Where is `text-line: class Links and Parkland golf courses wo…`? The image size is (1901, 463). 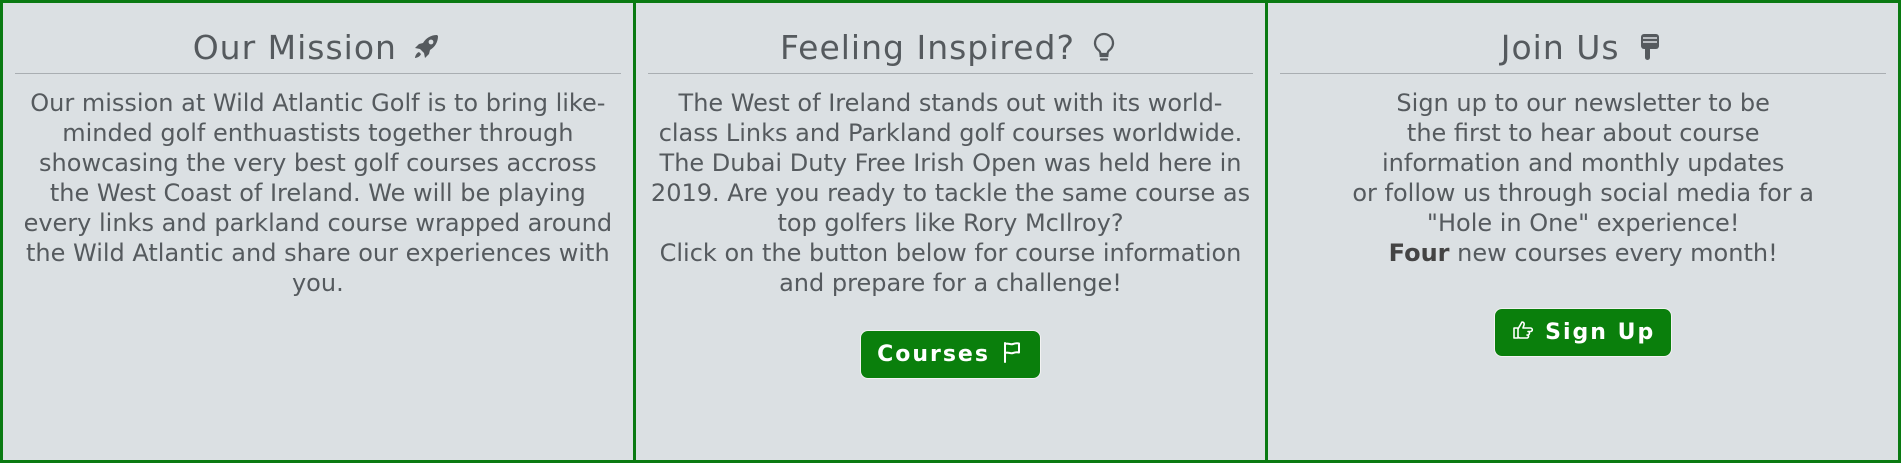 text-line: class Links and Parkland golf courses wo… is located at coordinates (950, 133).